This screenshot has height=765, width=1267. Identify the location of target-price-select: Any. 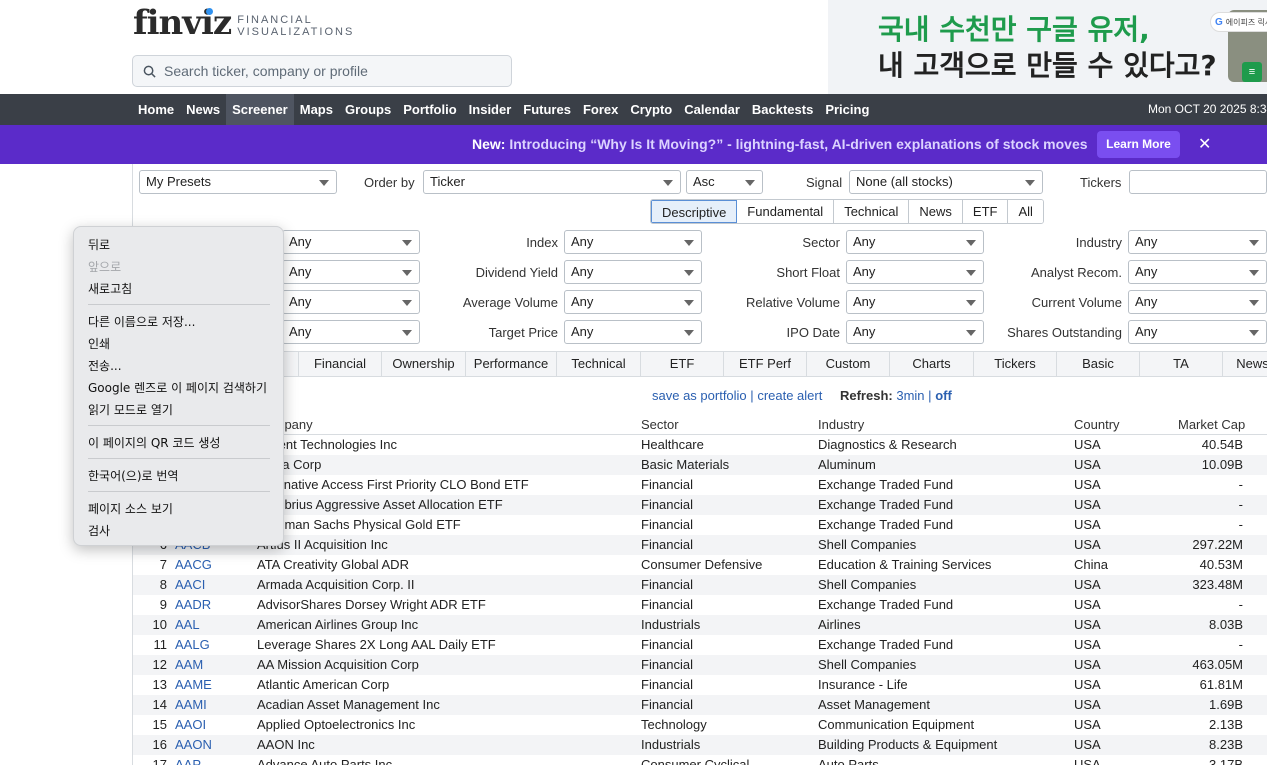
(633, 332).